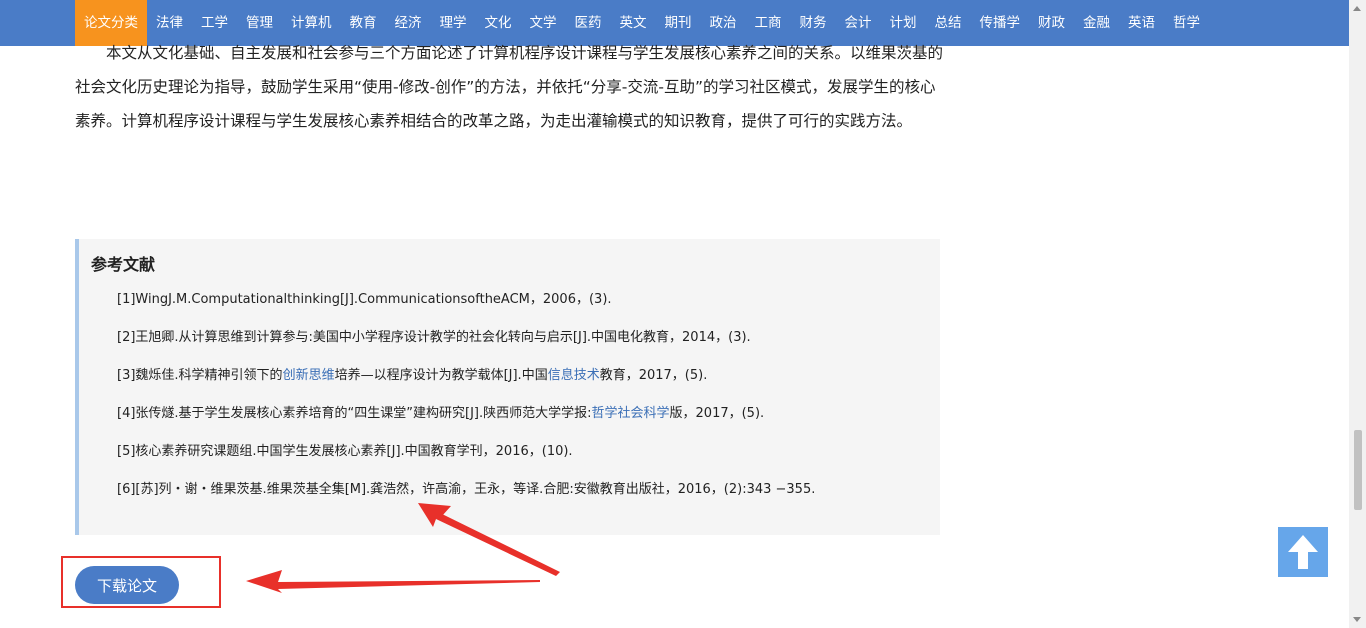 This screenshot has height=628, width=1366. Describe the element at coordinates (574, 375) in the screenshot. I see `keyword-link-information-technology: 信息技术` at that location.